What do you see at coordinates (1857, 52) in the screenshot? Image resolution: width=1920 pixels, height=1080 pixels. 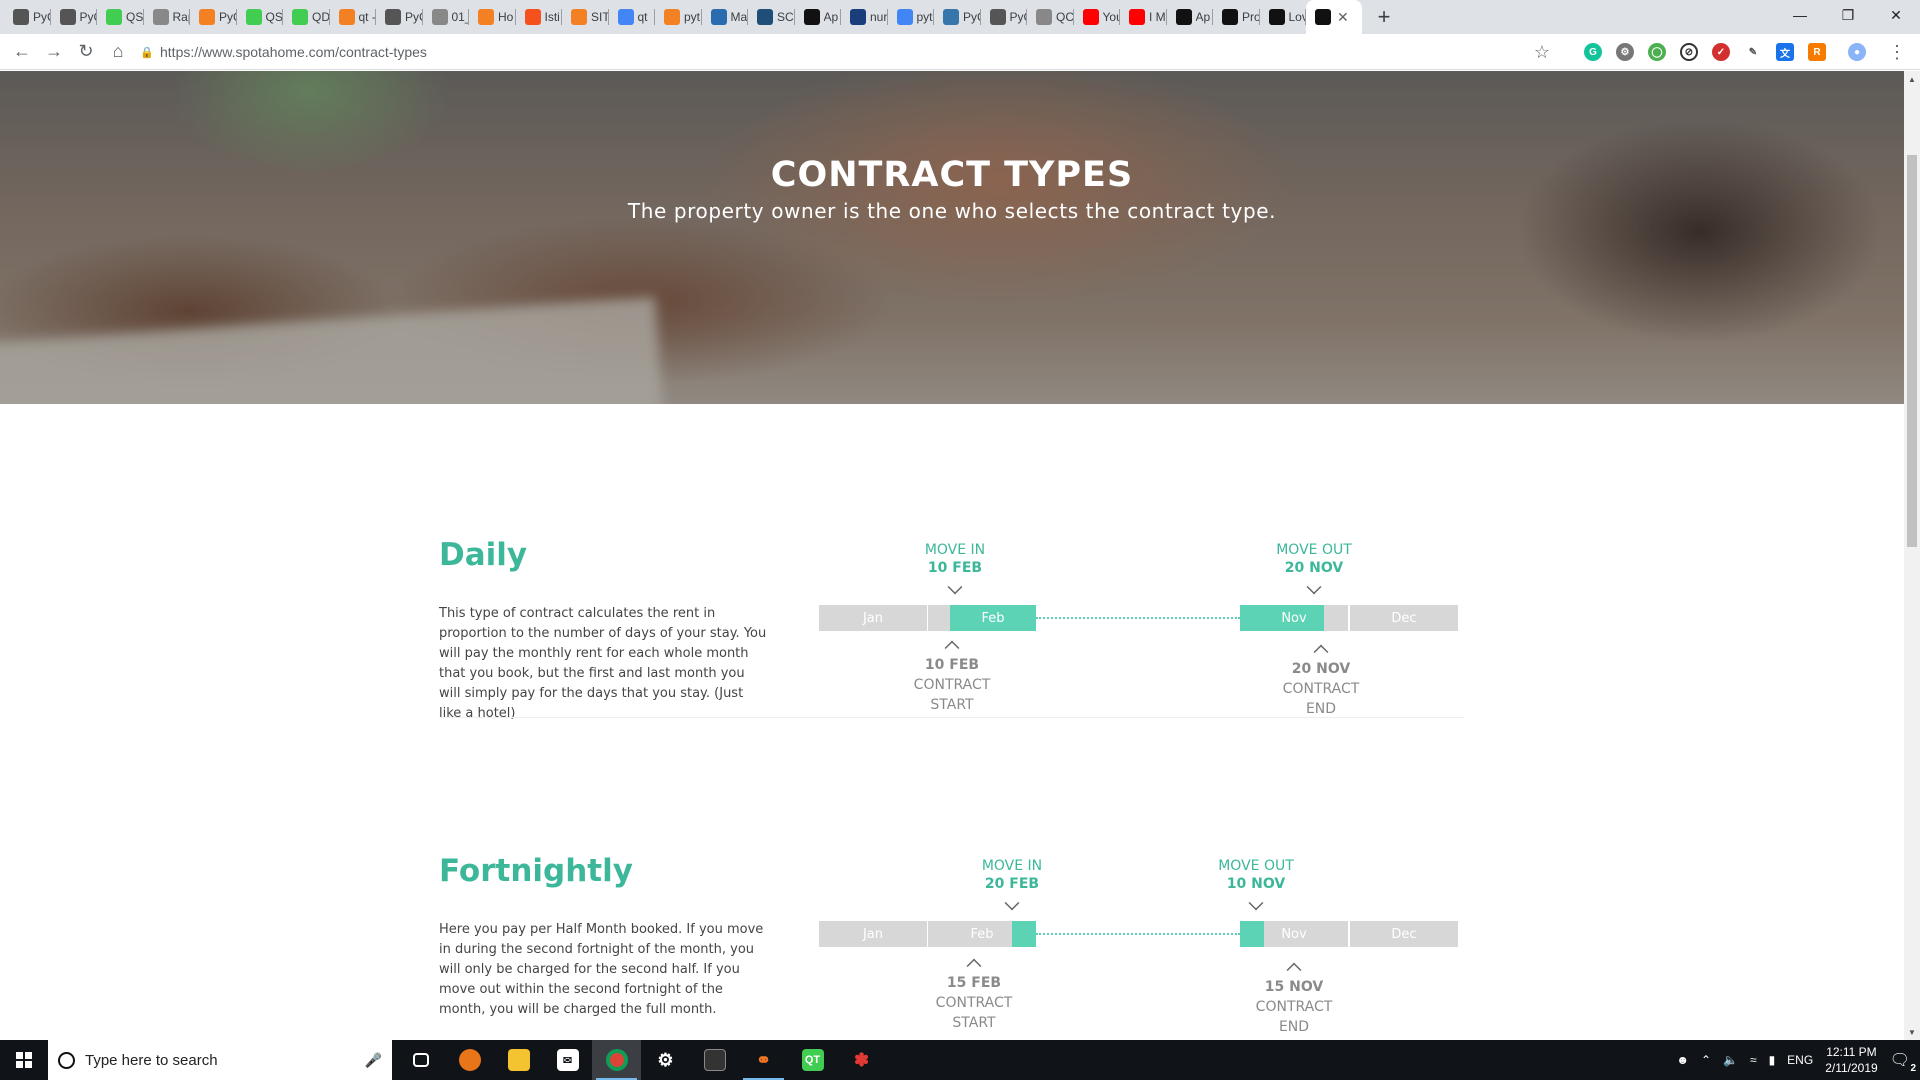 I see `profile-avatar: ●` at bounding box center [1857, 52].